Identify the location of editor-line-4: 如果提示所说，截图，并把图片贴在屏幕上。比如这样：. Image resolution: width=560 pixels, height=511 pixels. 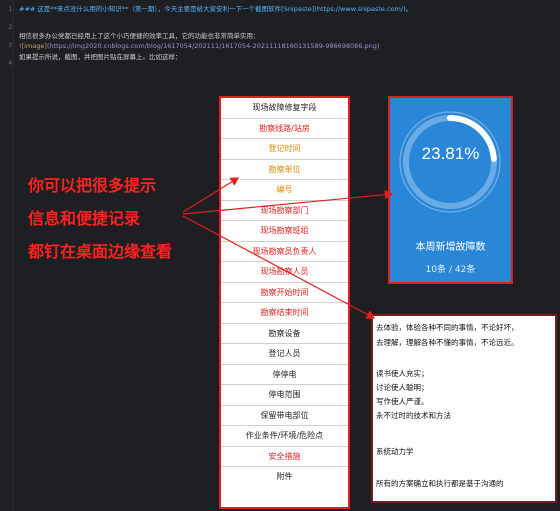
(100, 57).